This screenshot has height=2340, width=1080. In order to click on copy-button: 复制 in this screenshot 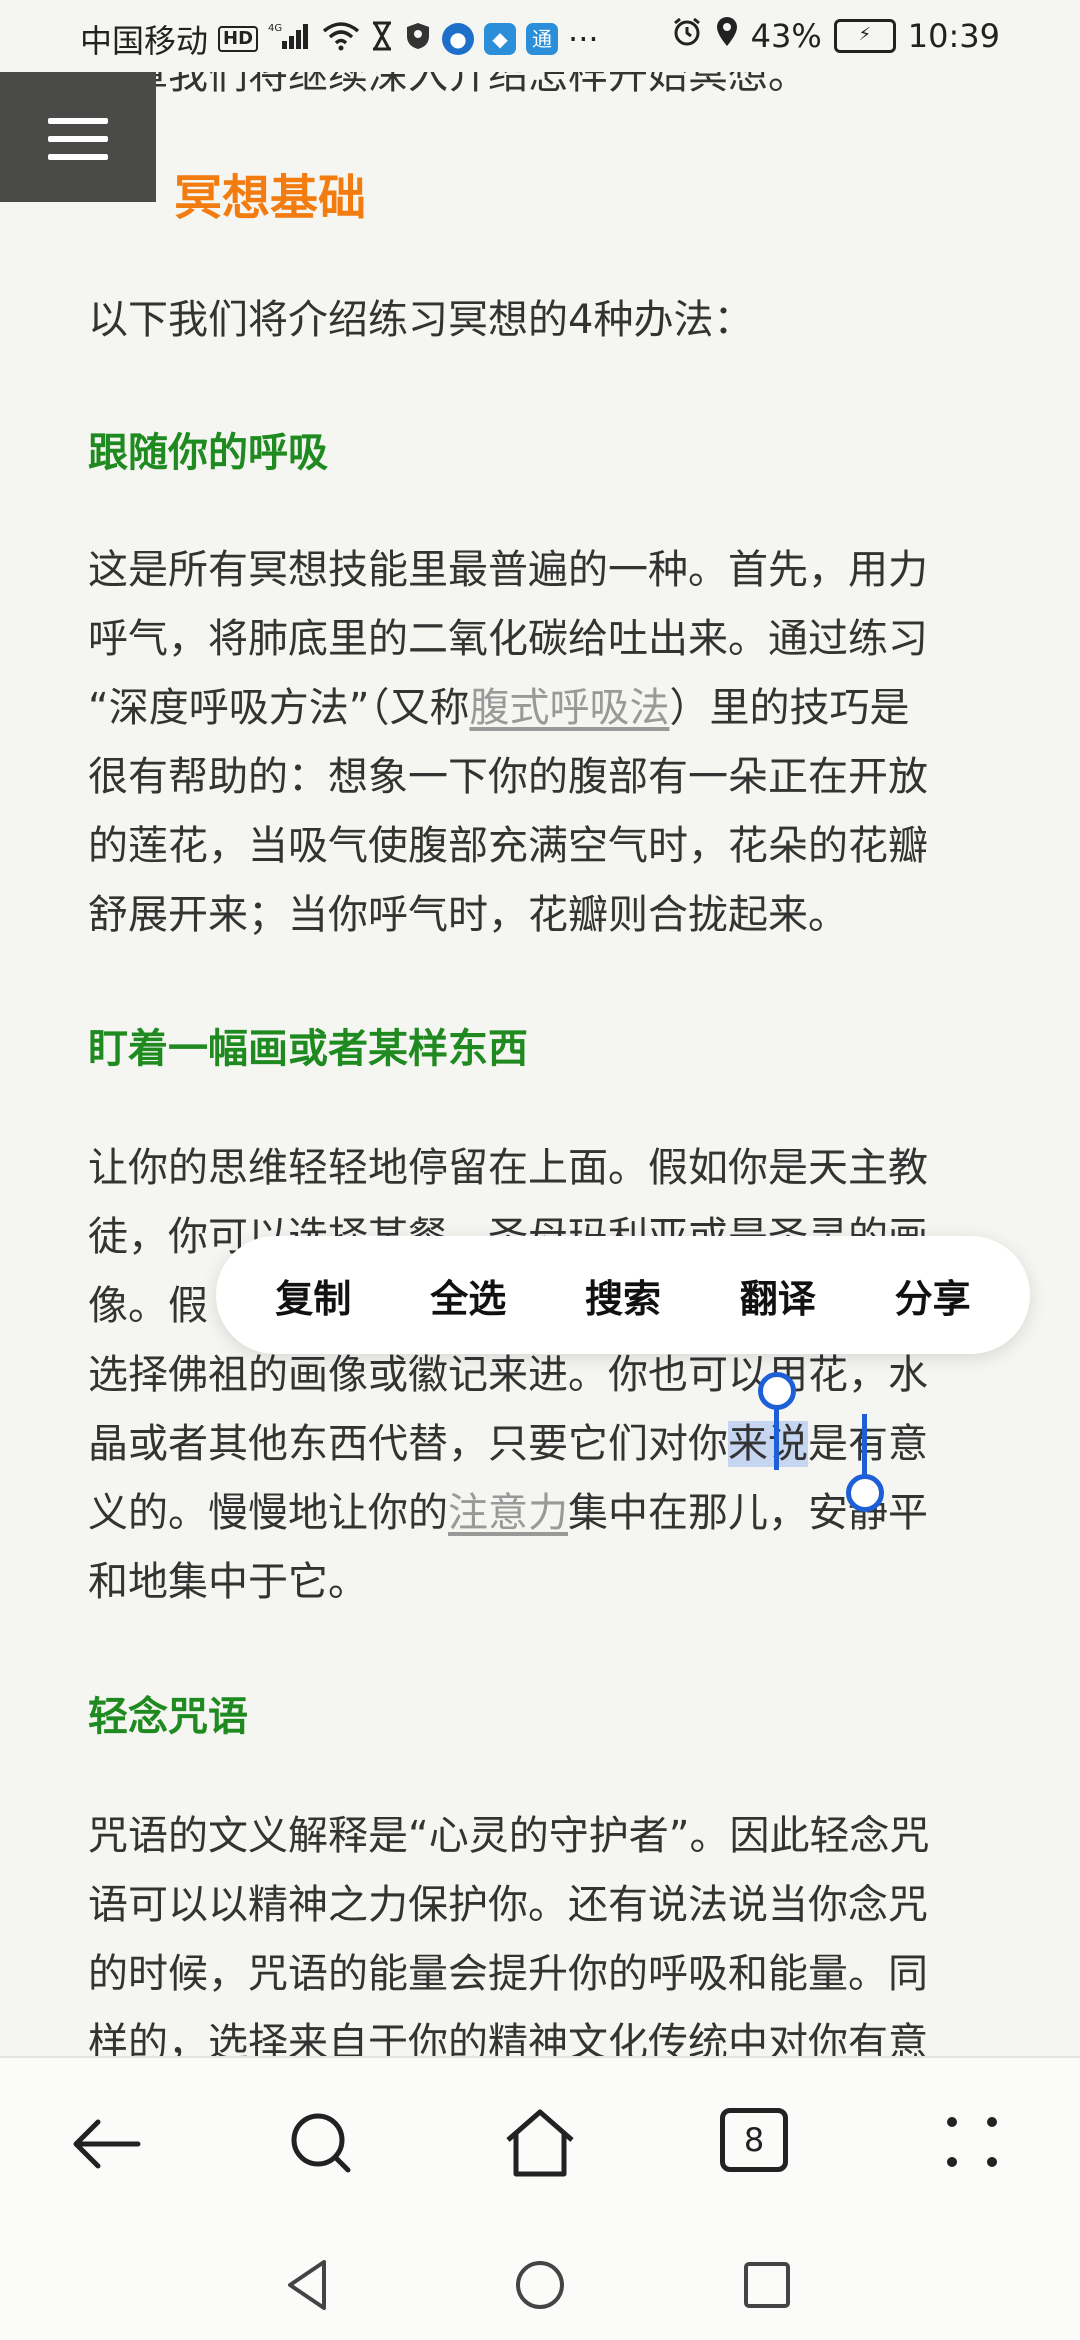, I will do `click(313, 1295)`.